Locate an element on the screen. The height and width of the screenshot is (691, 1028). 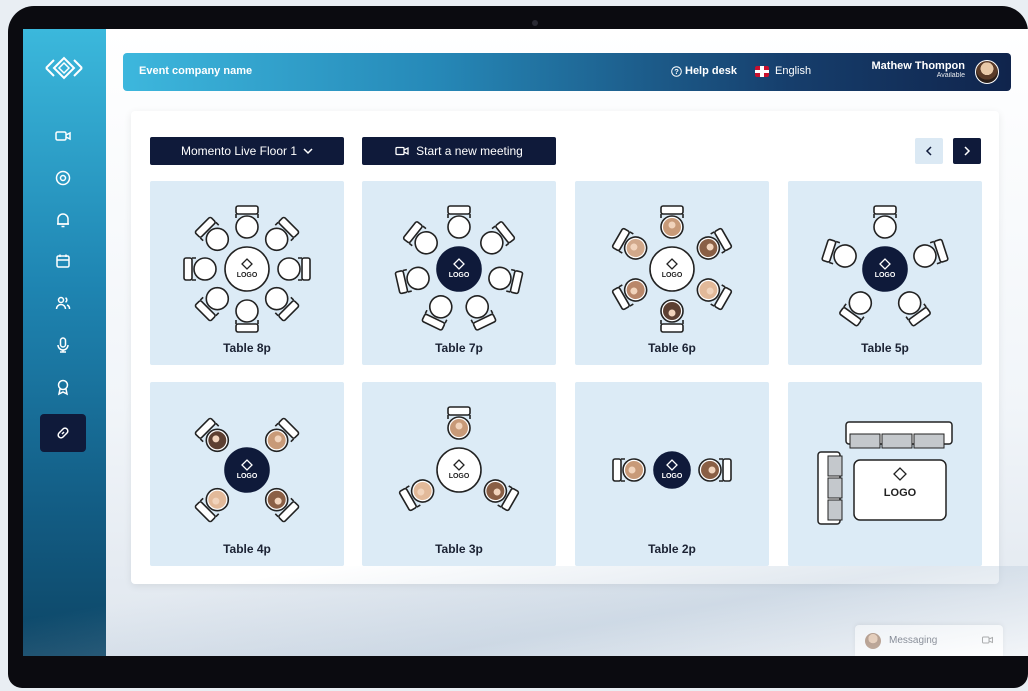
table-card: LOGO Table 5p is located at coordinates (885, 273).